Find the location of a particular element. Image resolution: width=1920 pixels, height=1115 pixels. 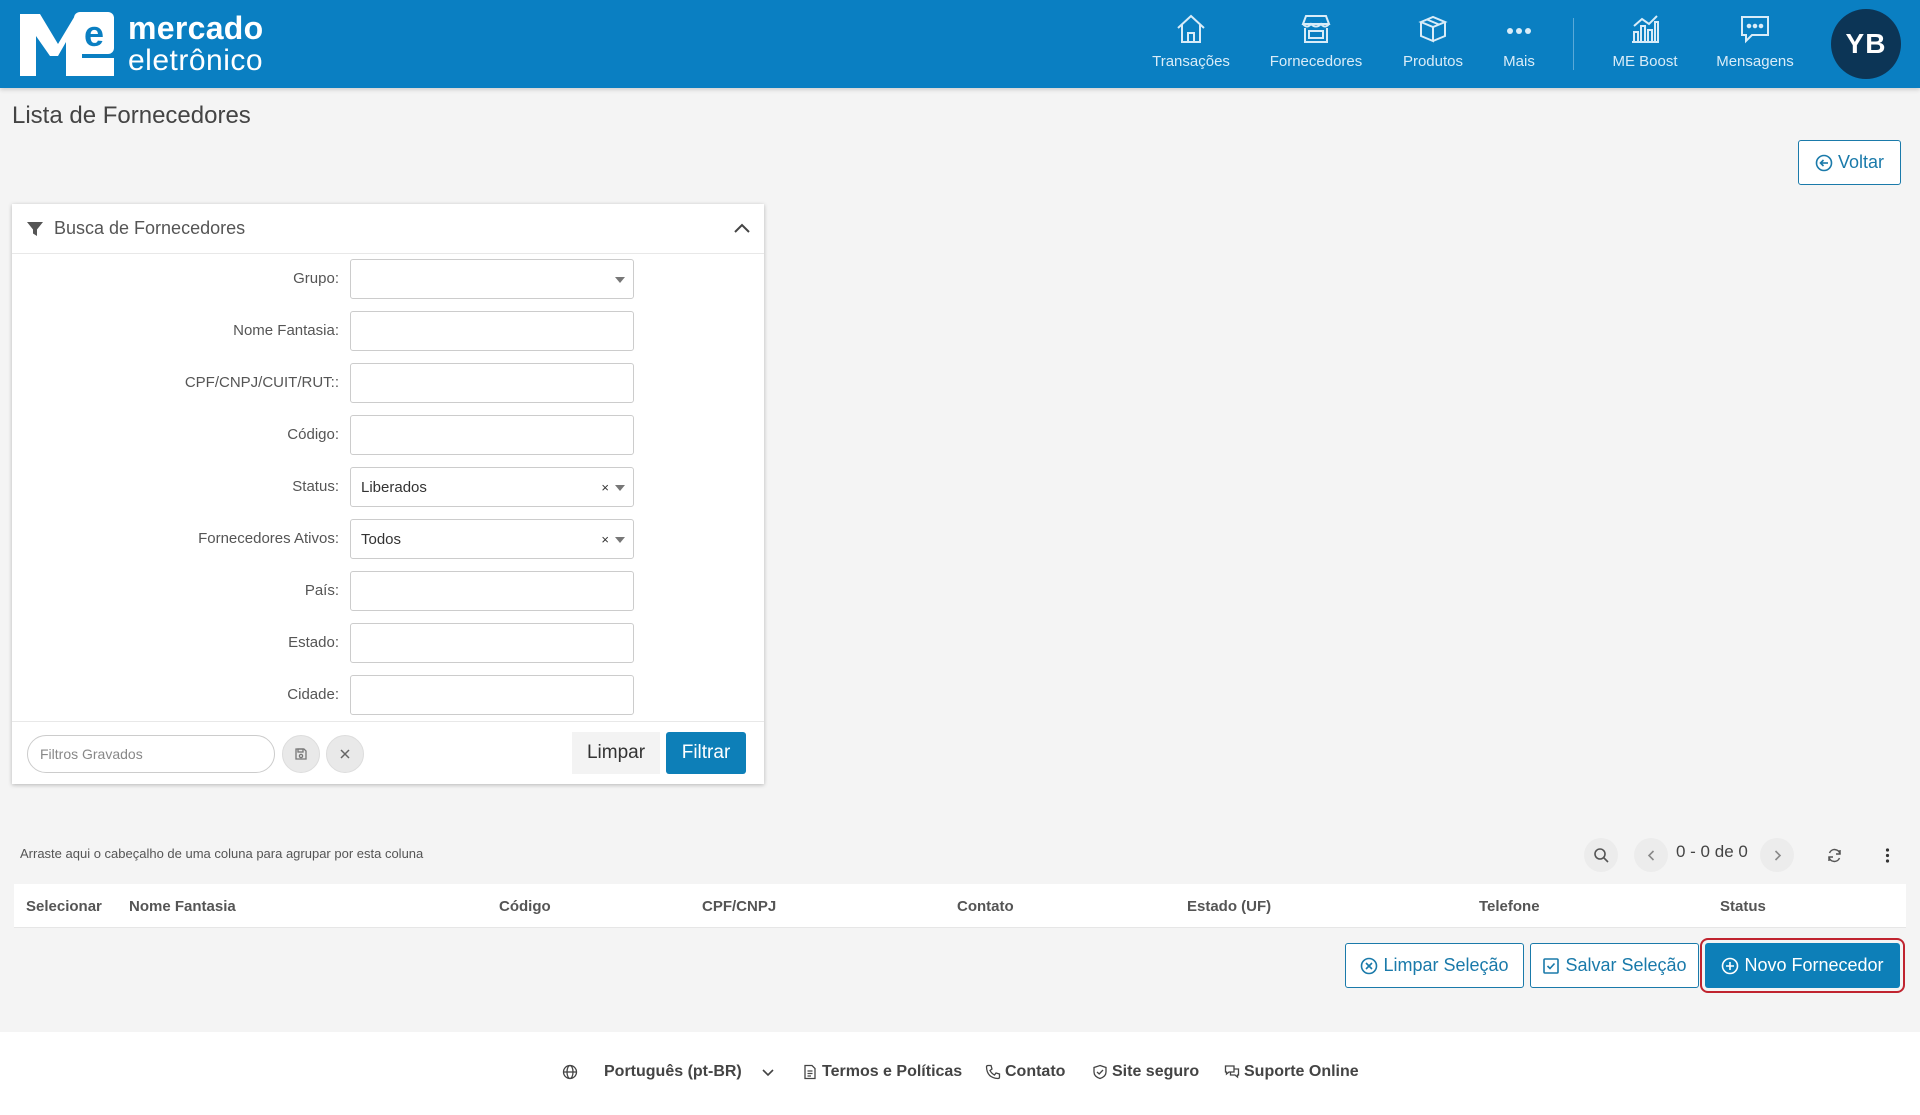

save-filter-button is located at coordinates (301, 754).